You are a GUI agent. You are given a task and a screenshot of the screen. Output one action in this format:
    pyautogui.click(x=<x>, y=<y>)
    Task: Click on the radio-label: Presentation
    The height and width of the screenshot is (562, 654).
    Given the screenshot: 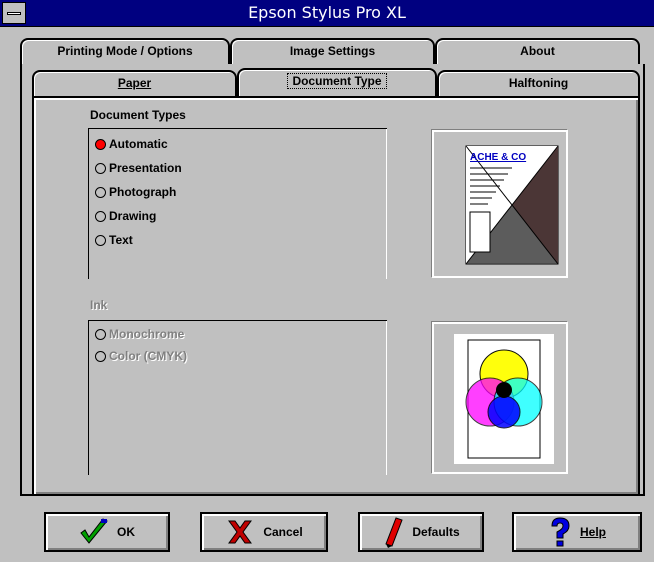 What is the action you would take?
    pyautogui.click(x=145, y=168)
    